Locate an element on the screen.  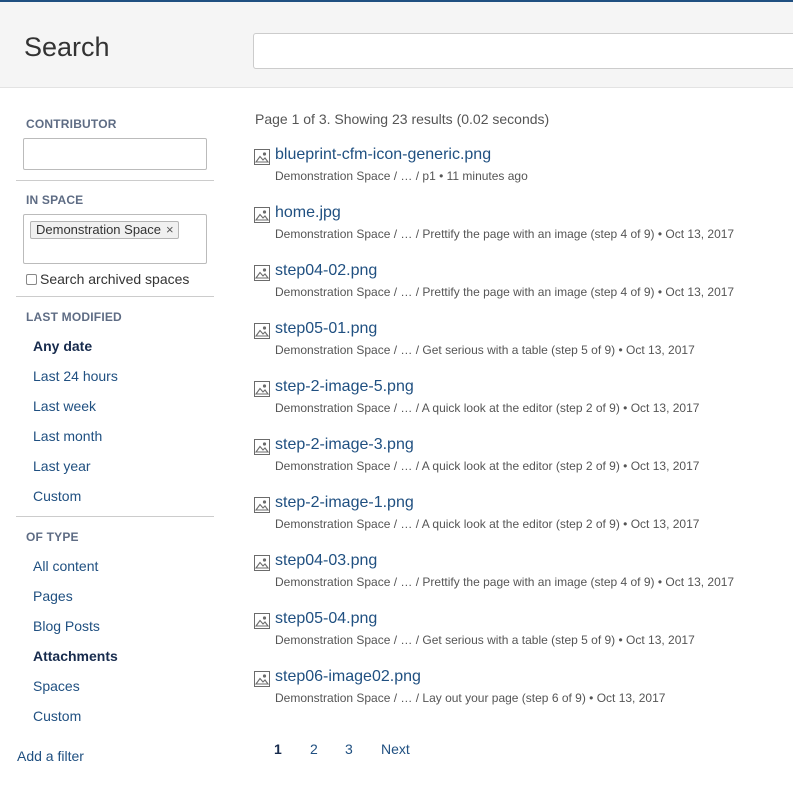
last-modified-label: LAST MODIFIED is located at coordinates (74, 317).